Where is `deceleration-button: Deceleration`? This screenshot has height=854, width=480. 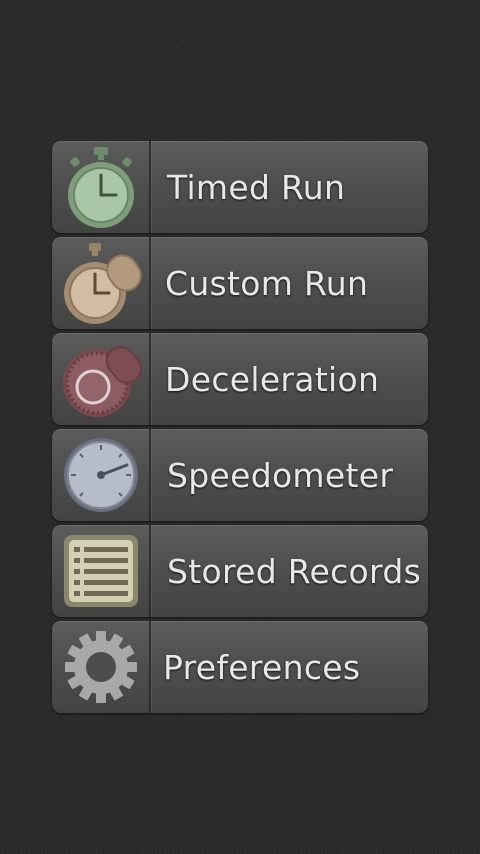
deceleration-button: Deceleration is located at coordinates (240, 379).